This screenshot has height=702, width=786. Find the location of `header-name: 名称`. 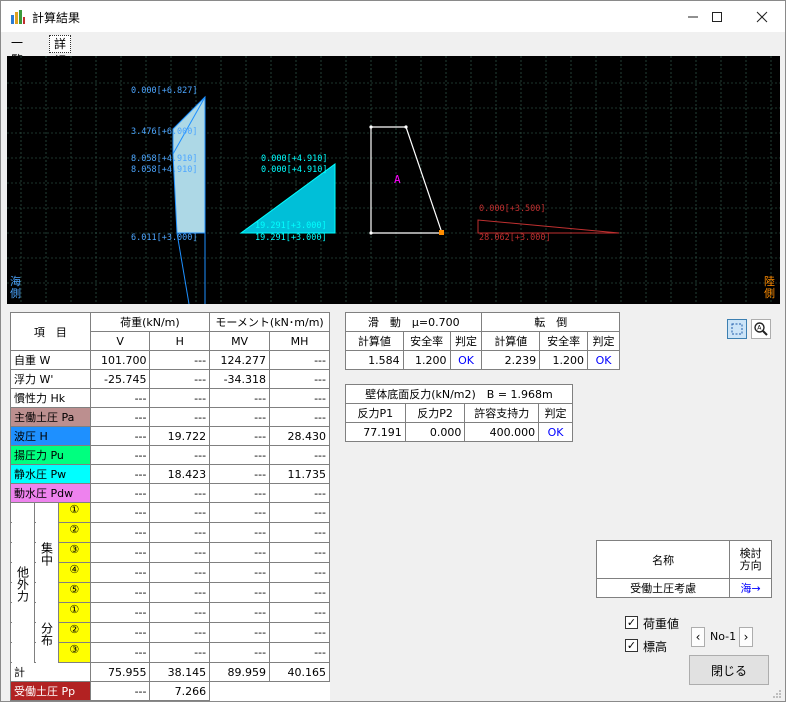

header-name: 名称 is located at coordinates (663, 559).